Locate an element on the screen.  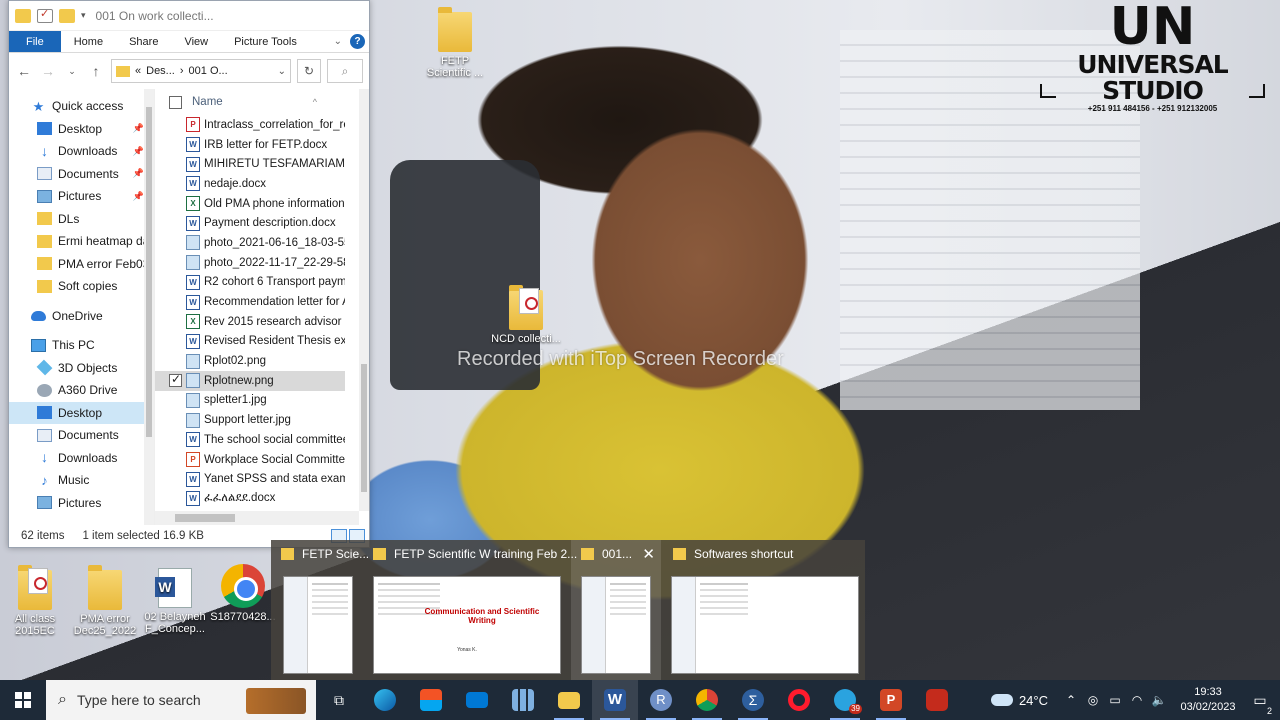
recent-locations-icon: ⌄ is located at coordinates (72, 71).